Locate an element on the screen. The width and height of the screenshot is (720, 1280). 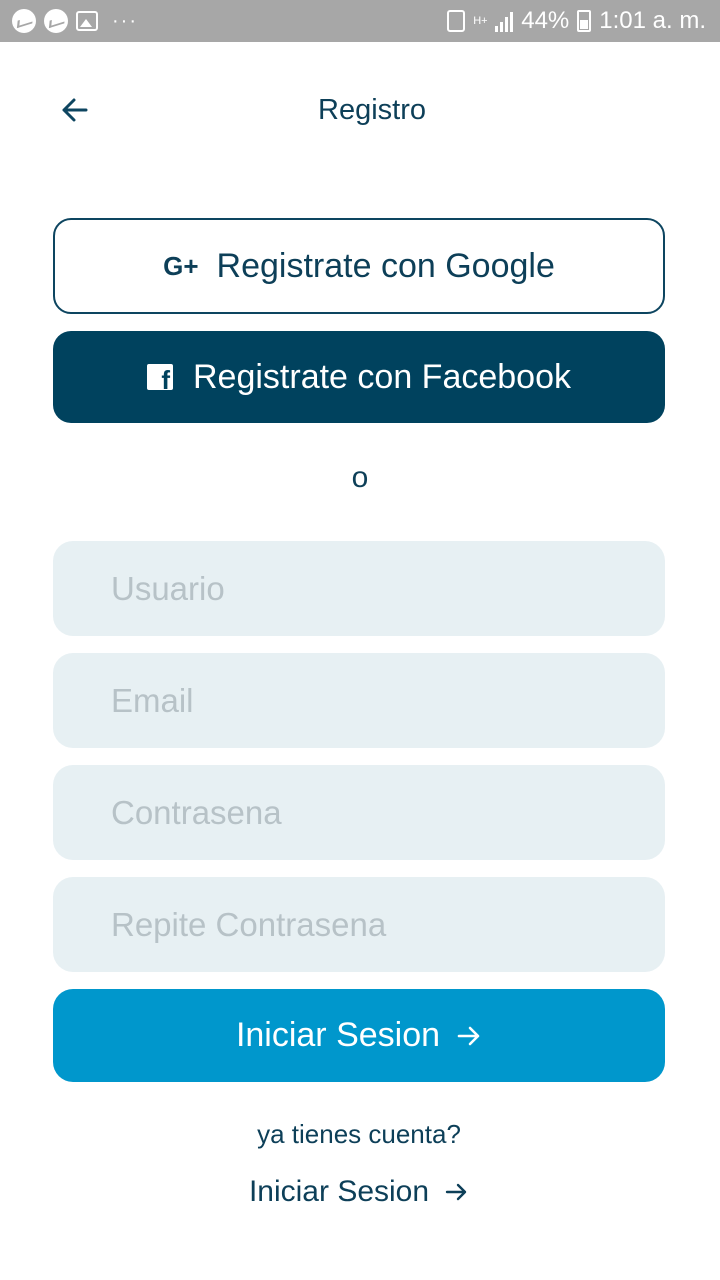
recycle-icon is located at coordinates (456, 21).